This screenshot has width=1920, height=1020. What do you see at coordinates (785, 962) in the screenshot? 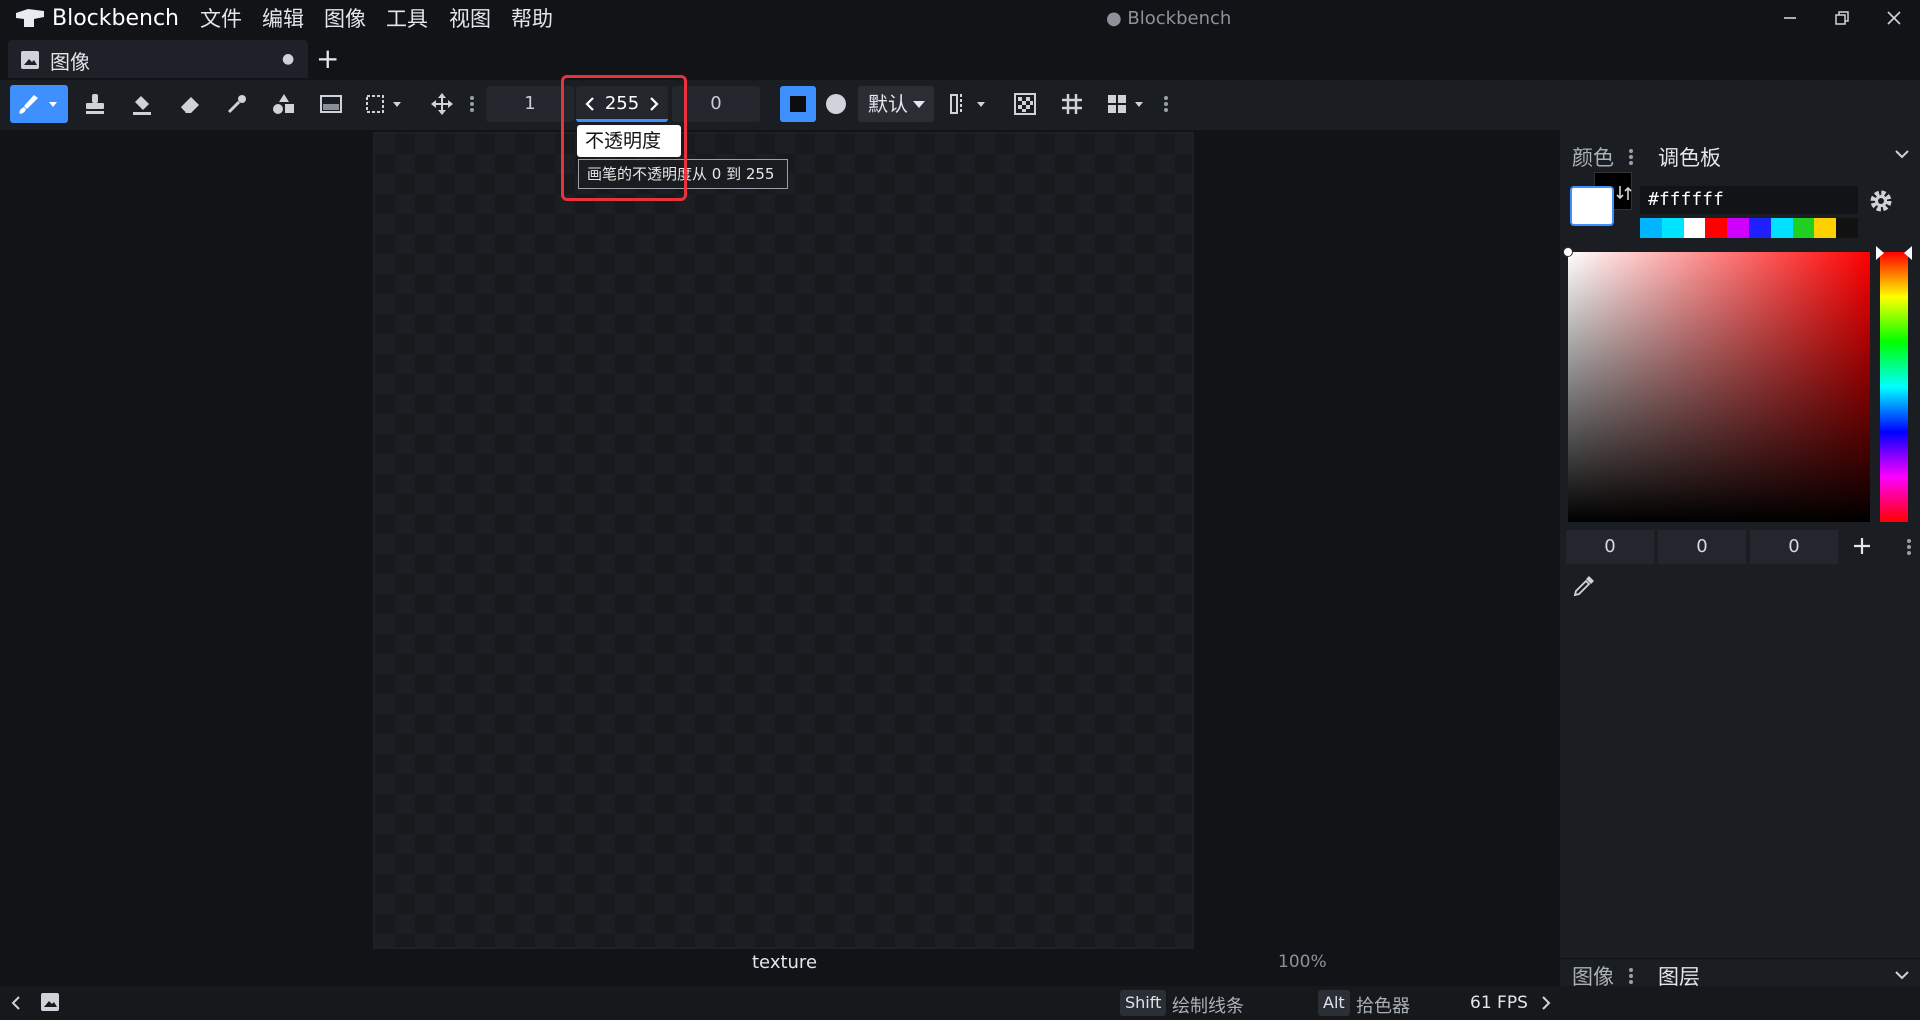
I see `texture-name: texture` at bounding box center [785, 962].